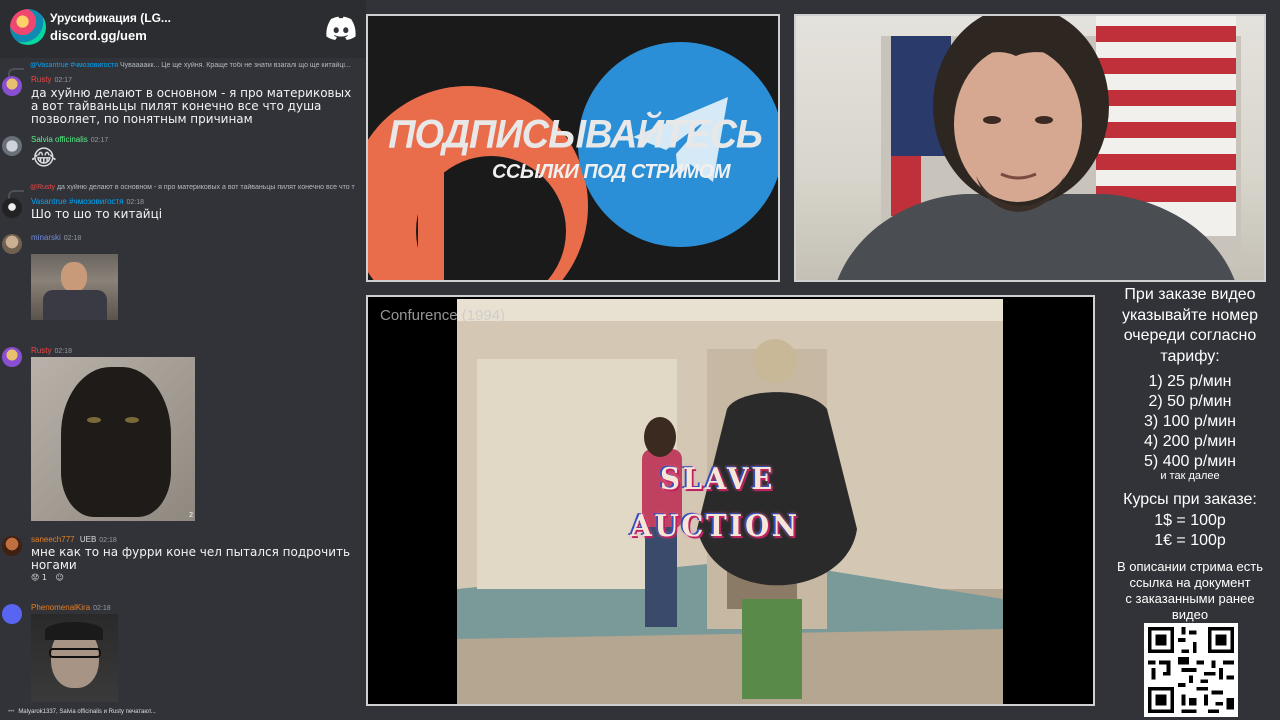 The image size is (1280, 720). What do you see at coordinates (28, 27) in the screenshot?
I see `server-icon` at bounding box center [28, 27].